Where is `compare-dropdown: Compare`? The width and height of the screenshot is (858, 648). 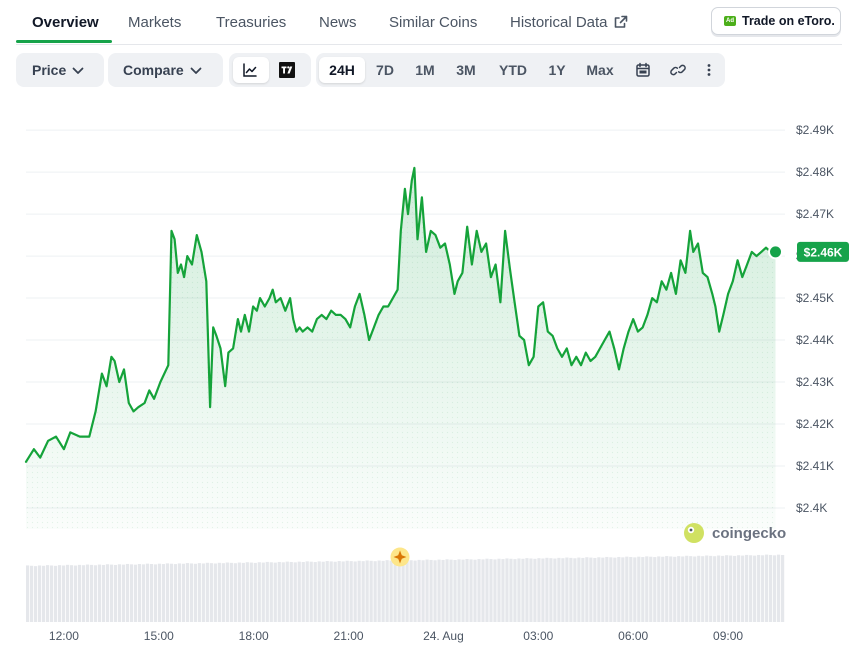 compare-dropdown: Compare is located at coordinates (165, 70).